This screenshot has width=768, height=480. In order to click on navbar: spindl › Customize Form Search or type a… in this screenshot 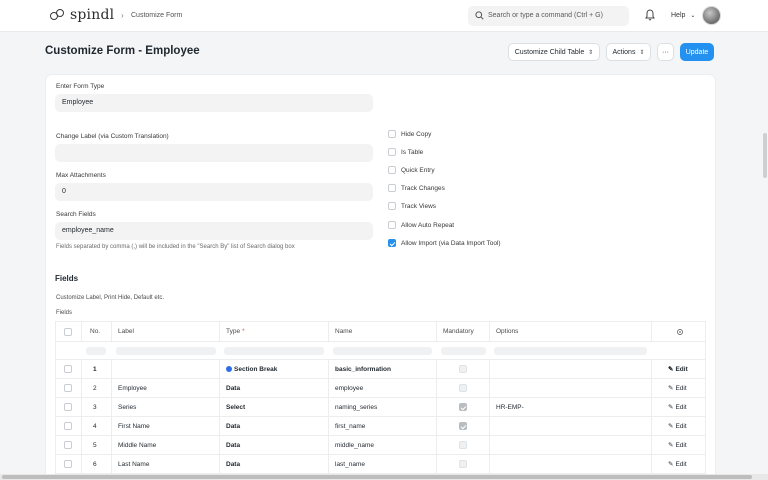, I will do `click(384, 16)`.